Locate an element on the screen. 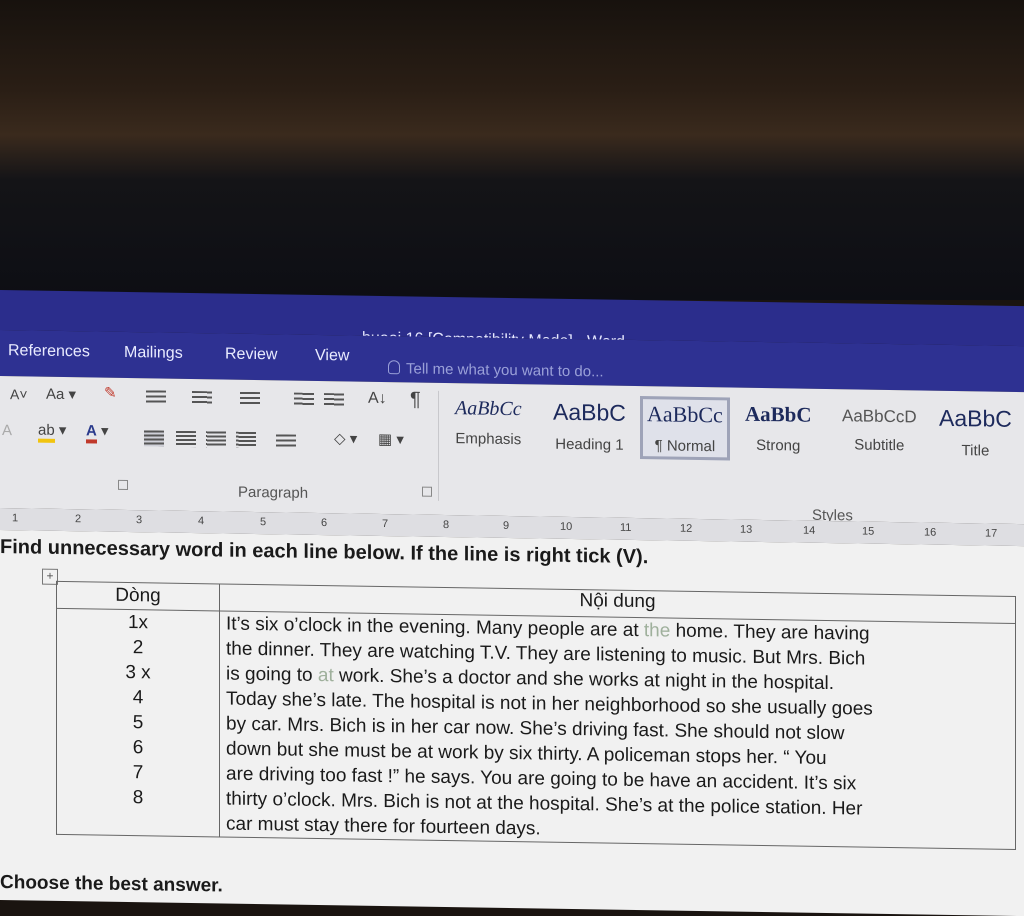 The image size is (1024, 916). format-painter-icon: ✎ is located at coordinates (110, 393).